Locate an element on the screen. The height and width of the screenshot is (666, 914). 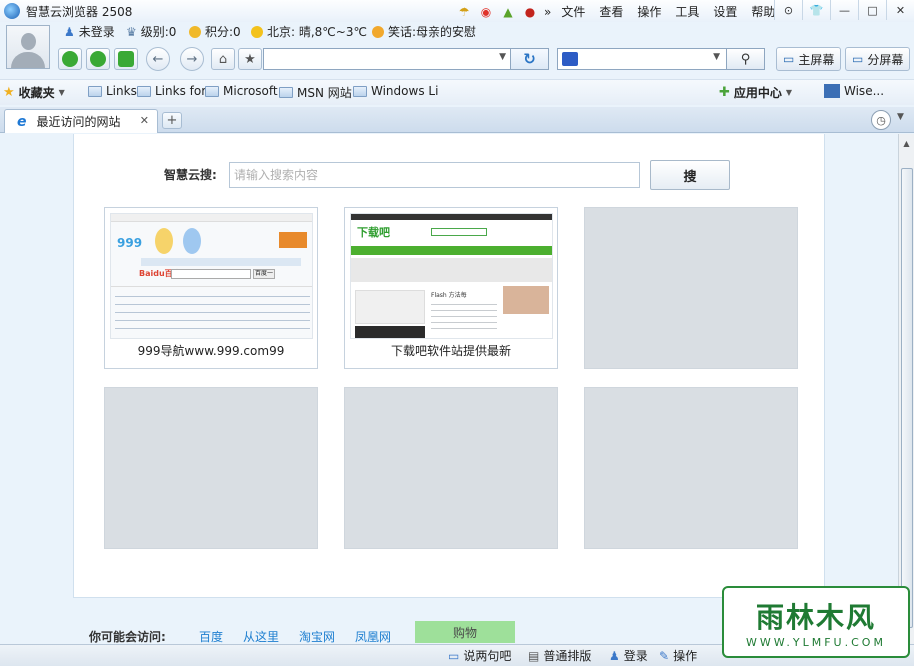
wise-icon is located at coordinates (832, 91).